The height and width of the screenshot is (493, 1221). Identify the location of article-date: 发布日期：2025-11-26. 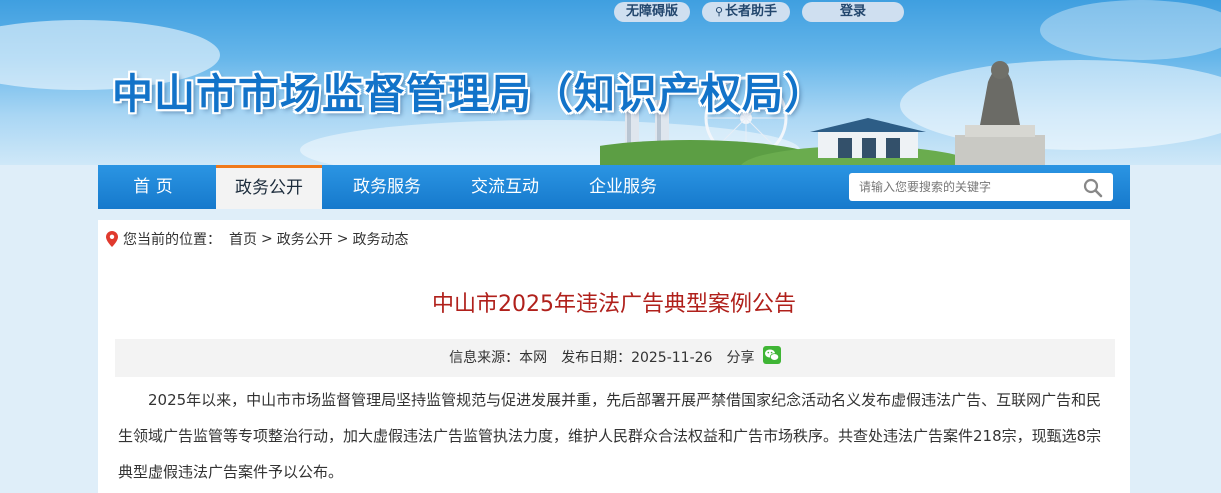
(637, 358).